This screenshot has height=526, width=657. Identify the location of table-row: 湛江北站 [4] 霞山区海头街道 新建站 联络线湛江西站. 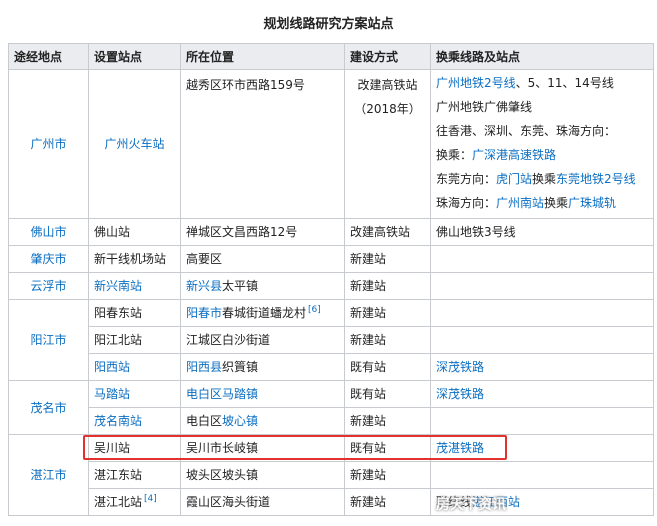
(331, 502).